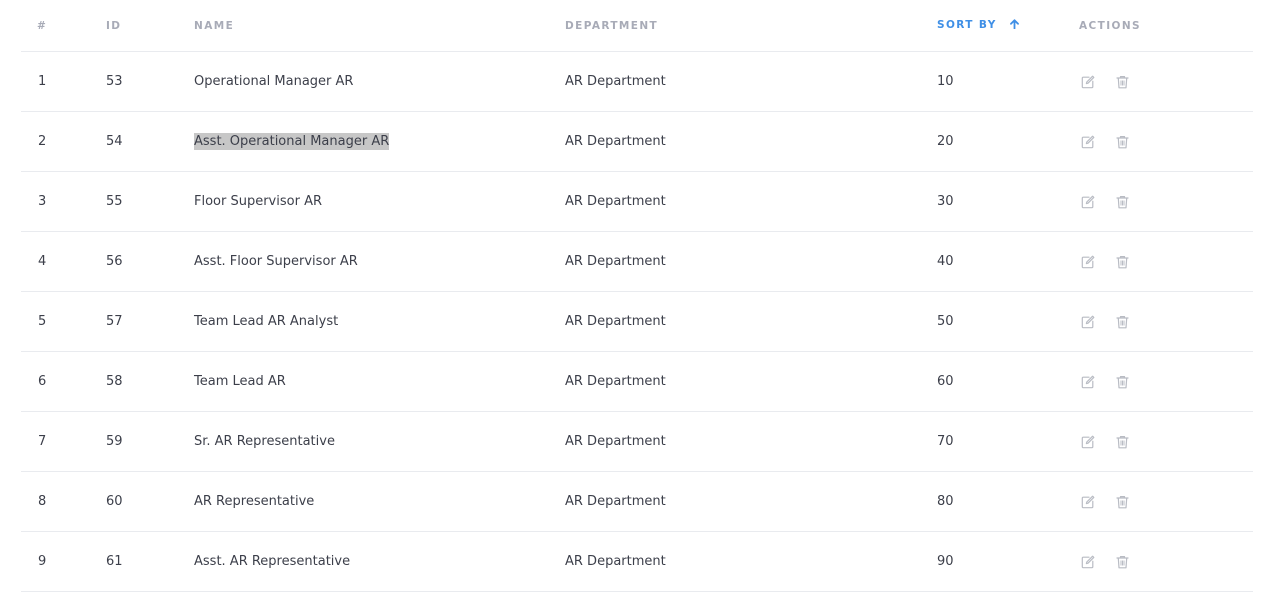  What do you see at coordinates (63, 381) in the screenshot?
I see `row-number: 6` at bounding box center [63, 381].